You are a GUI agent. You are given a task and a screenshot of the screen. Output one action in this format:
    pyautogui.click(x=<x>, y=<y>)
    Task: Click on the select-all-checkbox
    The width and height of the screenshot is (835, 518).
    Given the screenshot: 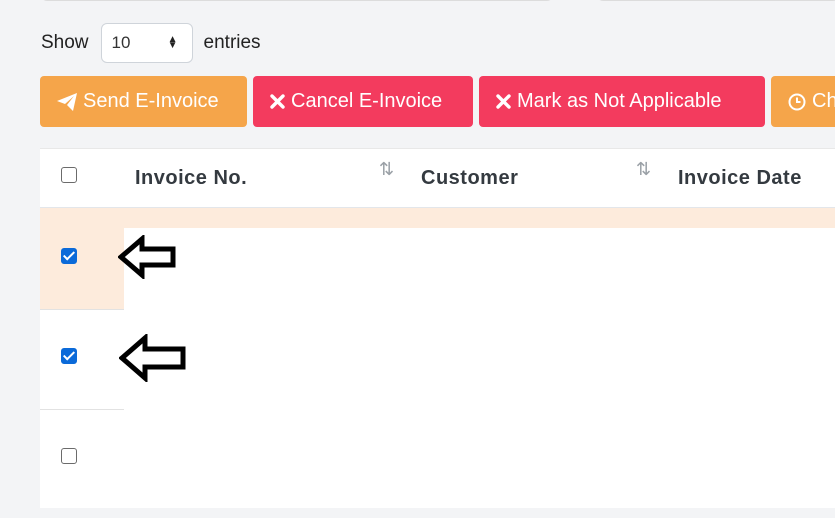 What is the action you would take?
    pyautogui.click(x=69, y=175)
    